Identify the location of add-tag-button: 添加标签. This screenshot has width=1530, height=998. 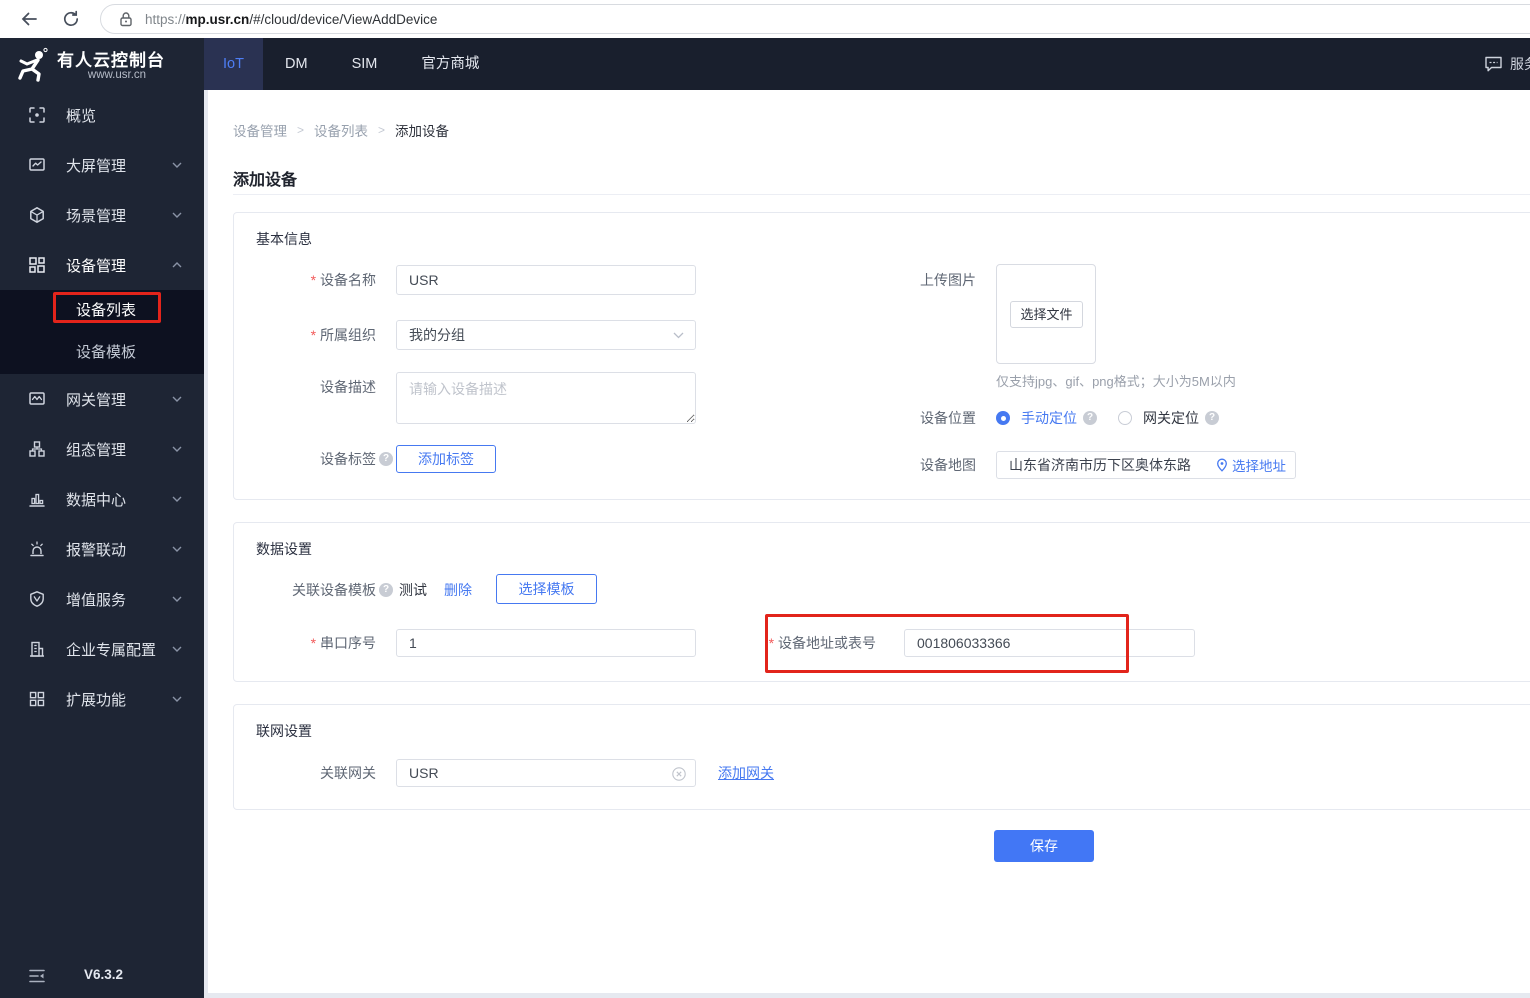
(446, 459).